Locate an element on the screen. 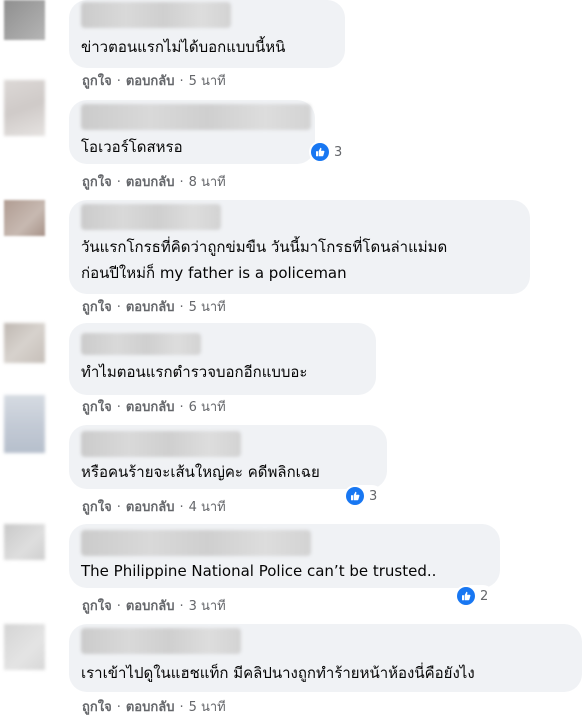 Image resolution: width=588 pixels, height=716 pixels. reaction-count: 2 is located at coordinates (484, 596).